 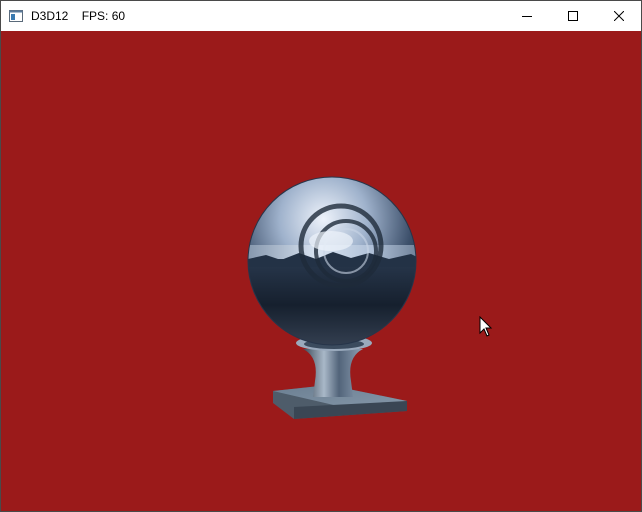 I want to click on minimize-button, so click(x=527, y=16).